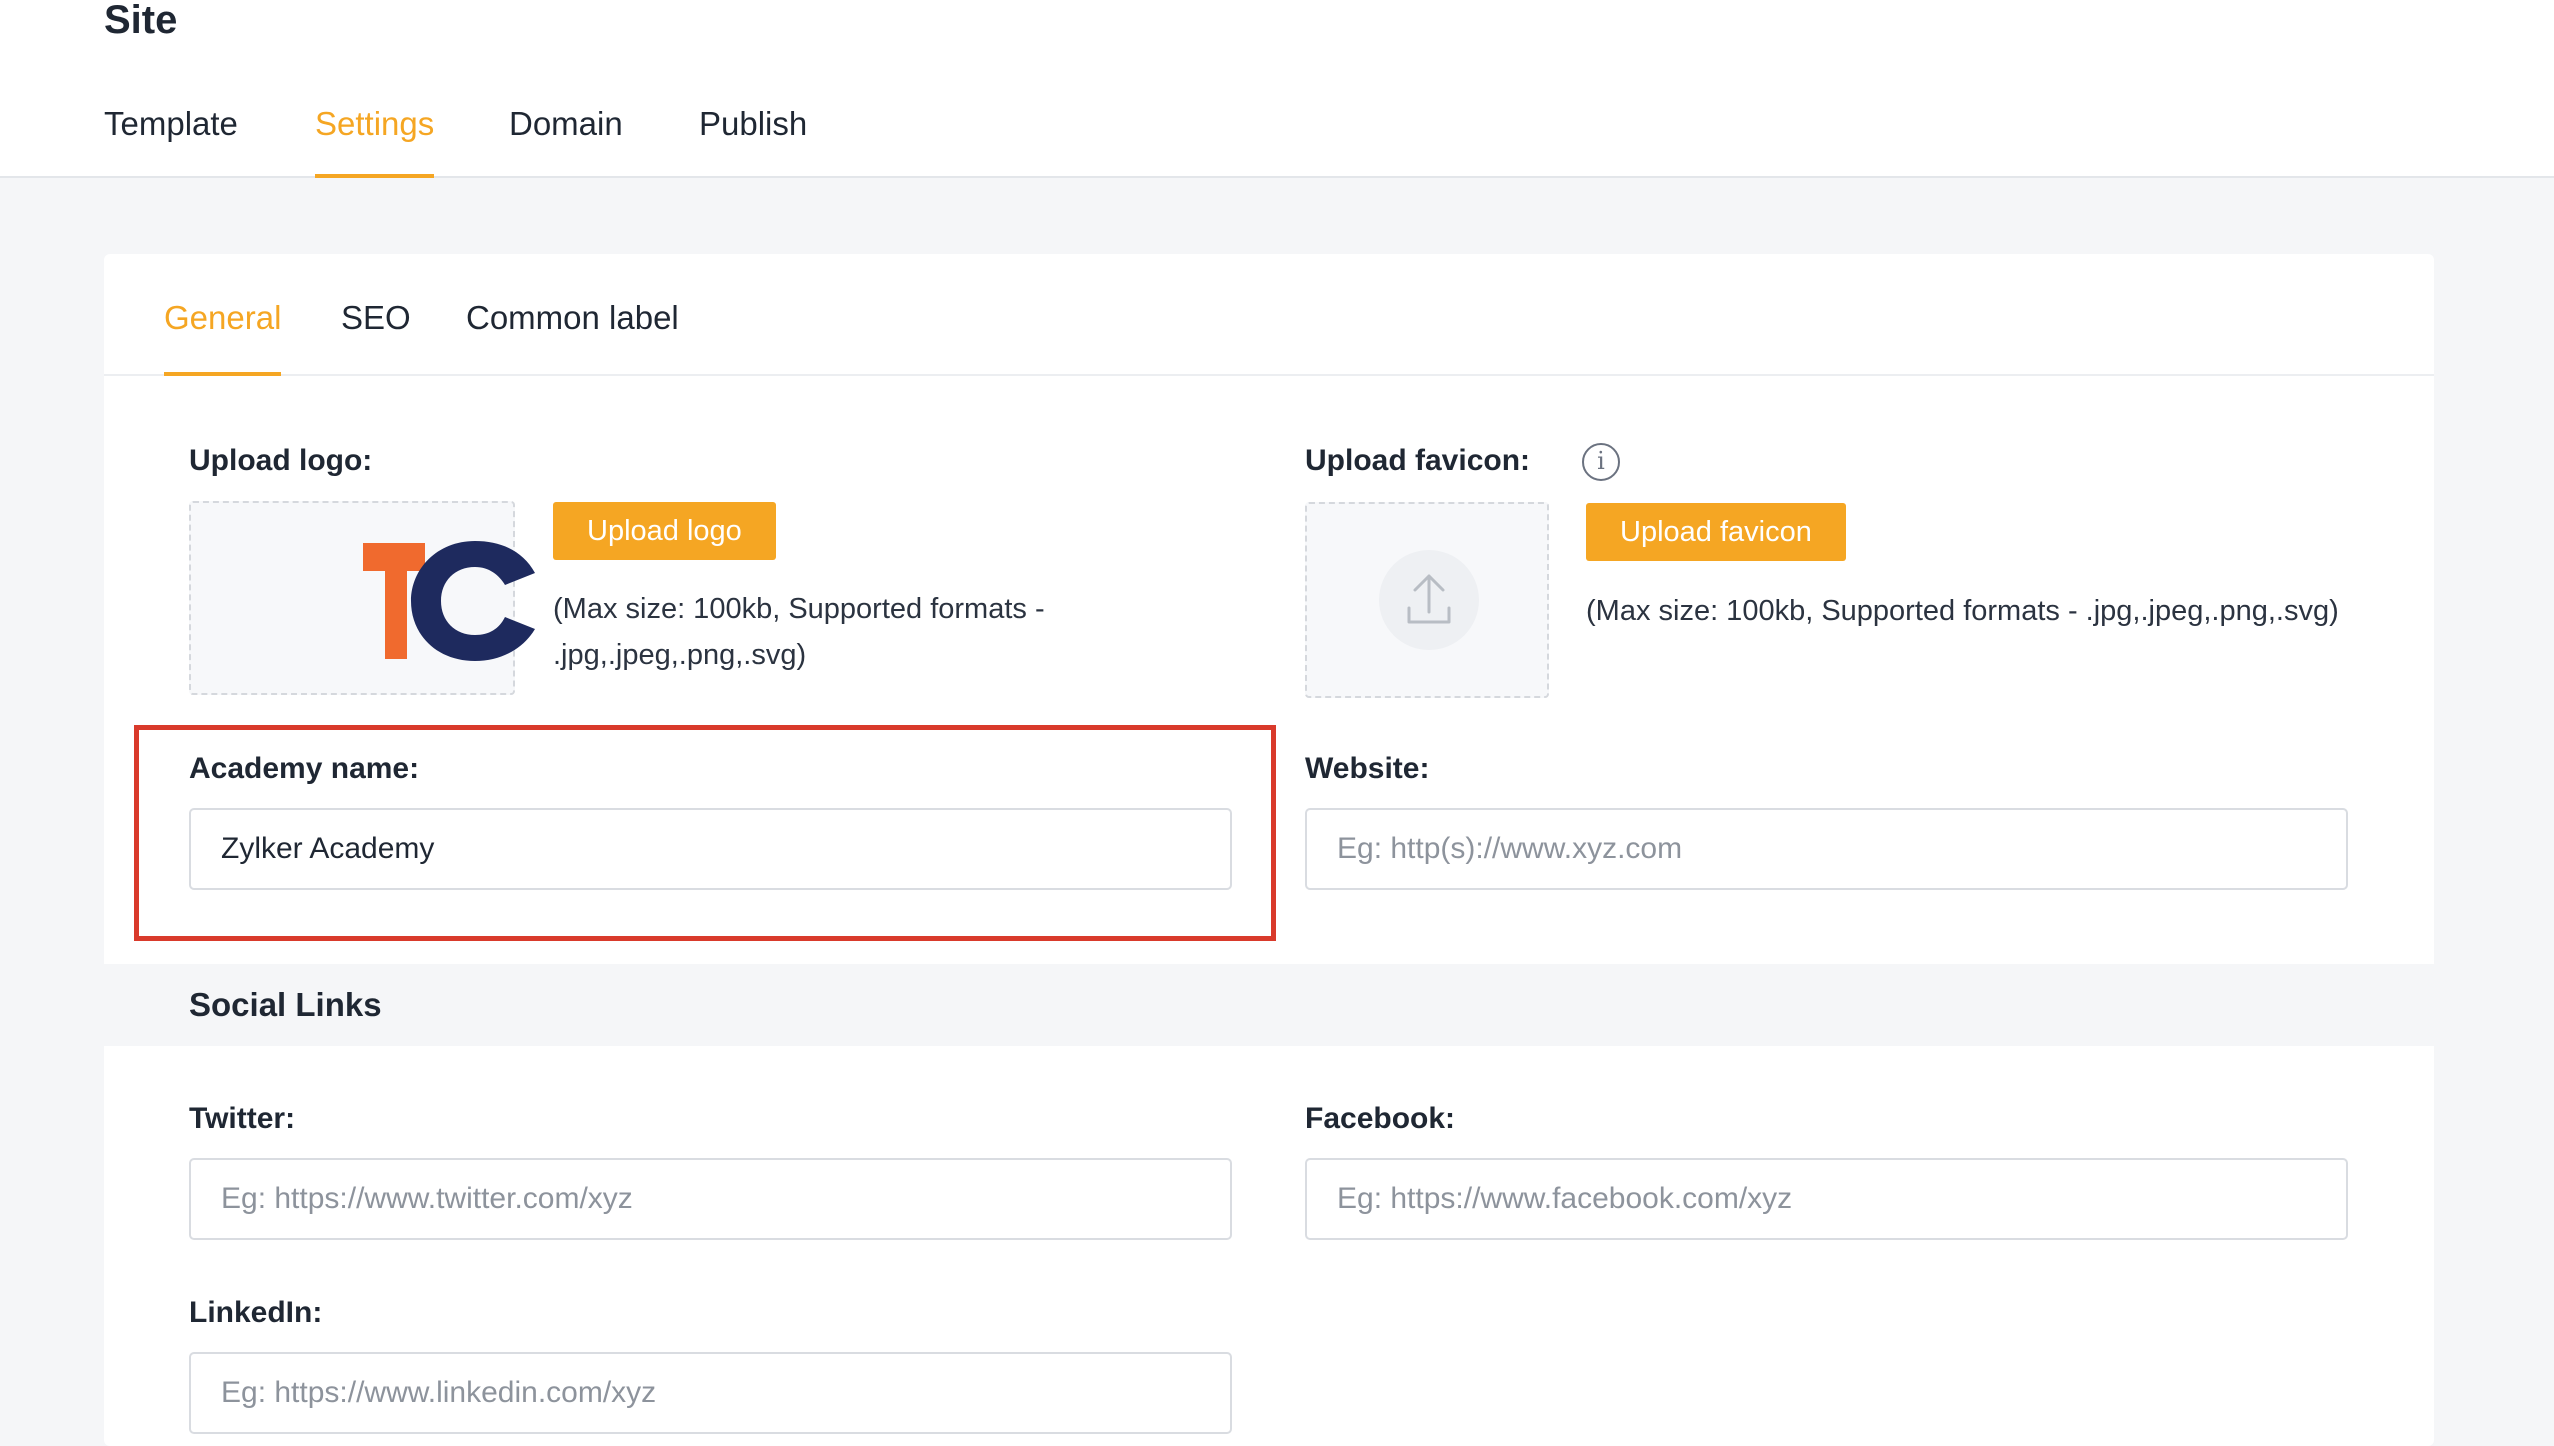 This screenshot has width=2554, height=1446. Describe the element at coordinates (1269, 1005) in the screenshot. I see `social-links-section: Social Links` at that location.